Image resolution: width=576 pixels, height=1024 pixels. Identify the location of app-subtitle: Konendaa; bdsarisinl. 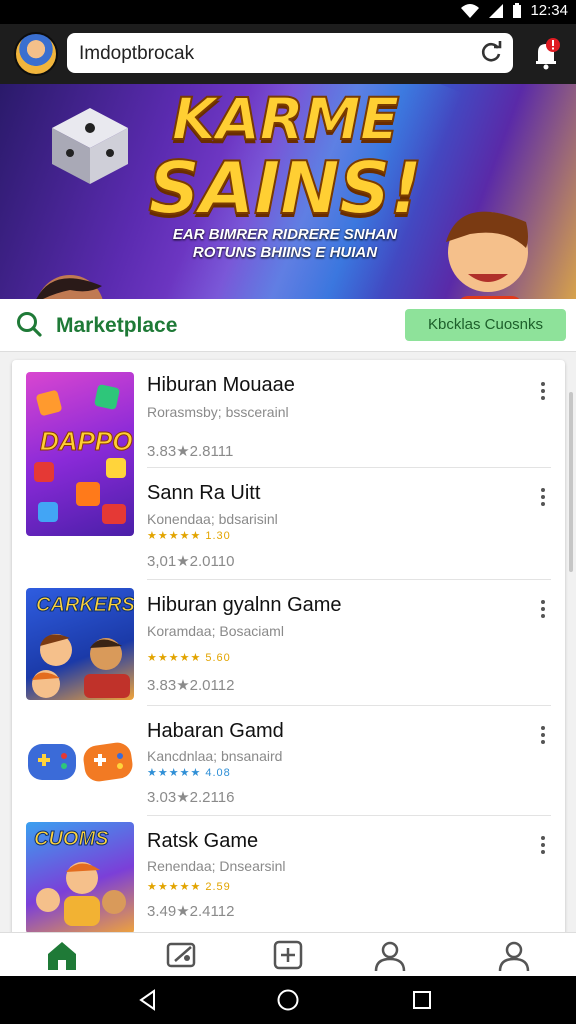
(212, 519).